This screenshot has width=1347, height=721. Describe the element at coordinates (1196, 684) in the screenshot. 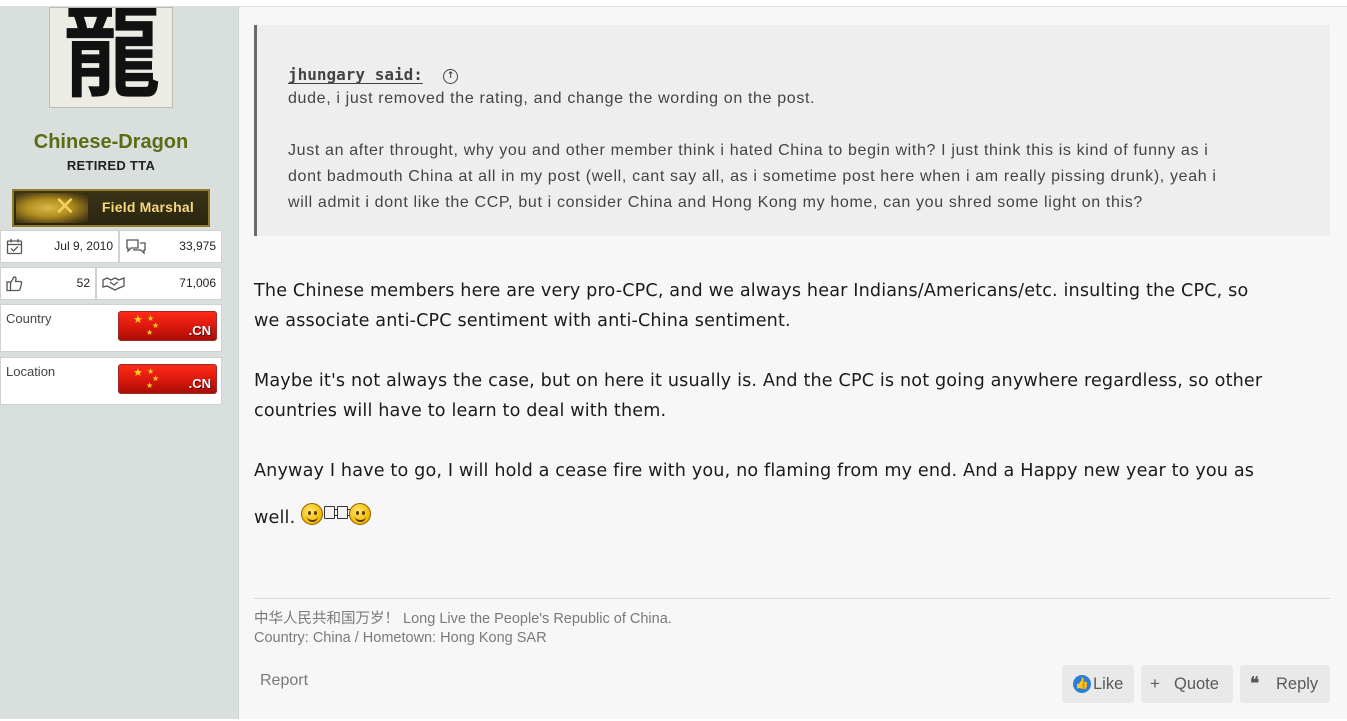

I see `quote-label: Quote` at that location.